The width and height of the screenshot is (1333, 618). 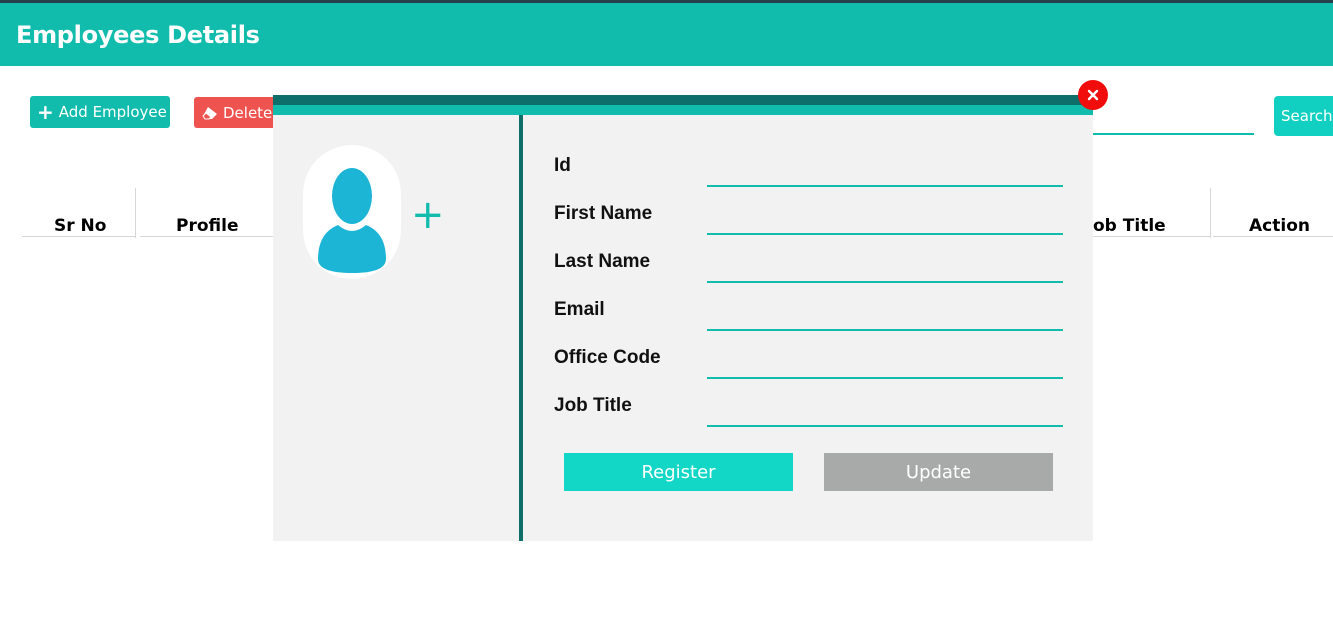 I want to click on id-field-underline, so click(x=885, y=186).